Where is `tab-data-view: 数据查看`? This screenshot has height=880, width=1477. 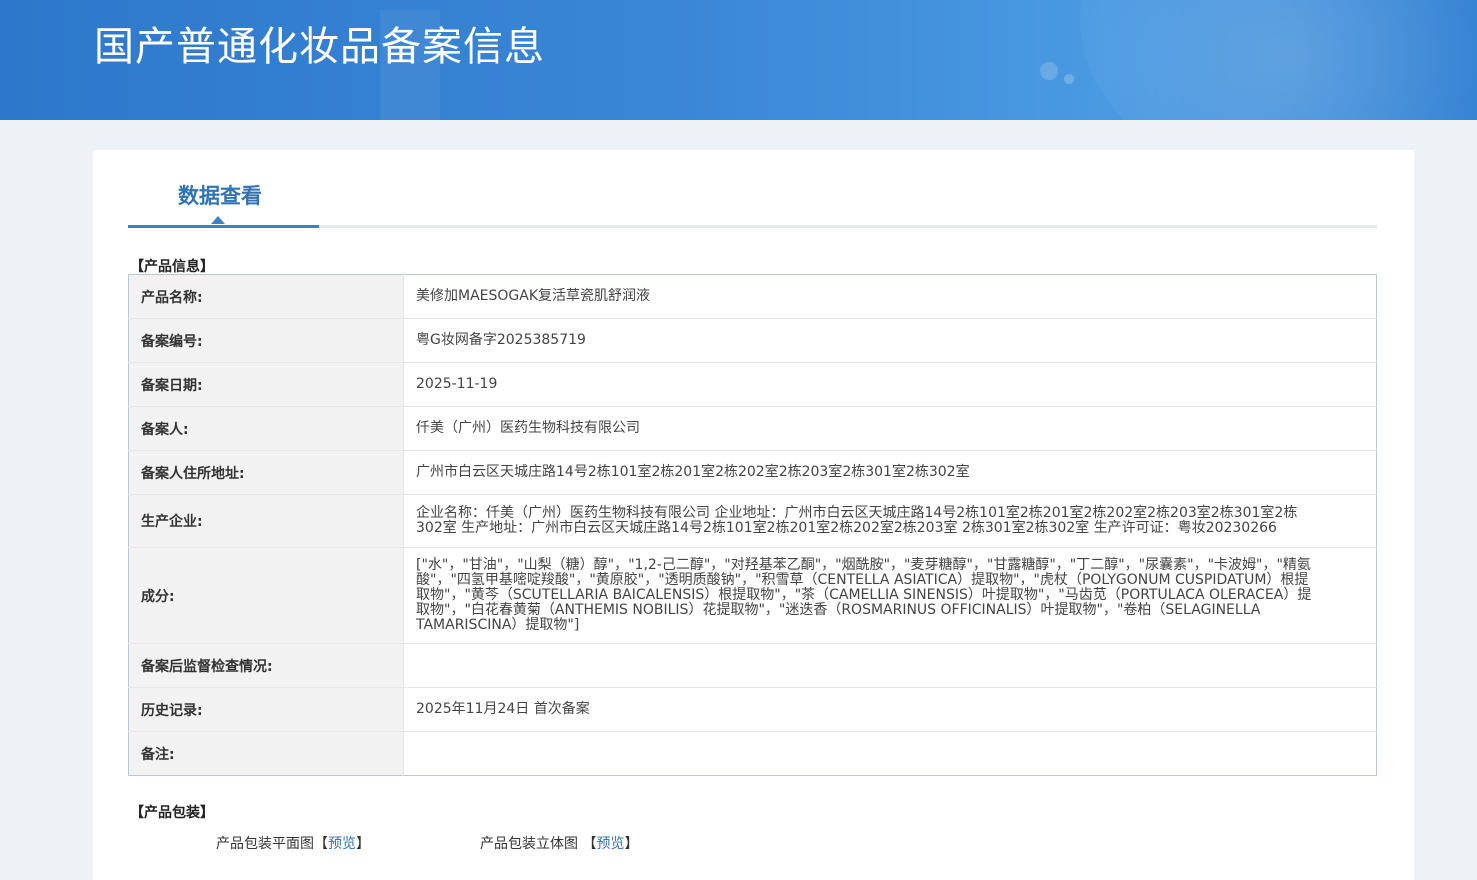
tab-data-view: 数据查看 is located at coordinates (223, 189).